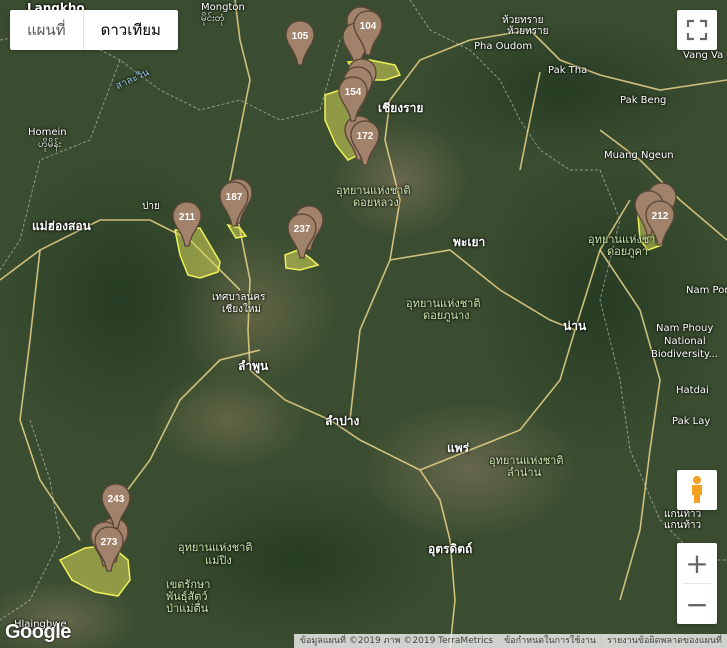 The image size is (727, 648). Describe the element at coordinates (697, 604) in the screenshot. I see `zoom-out-button: −` at that location.